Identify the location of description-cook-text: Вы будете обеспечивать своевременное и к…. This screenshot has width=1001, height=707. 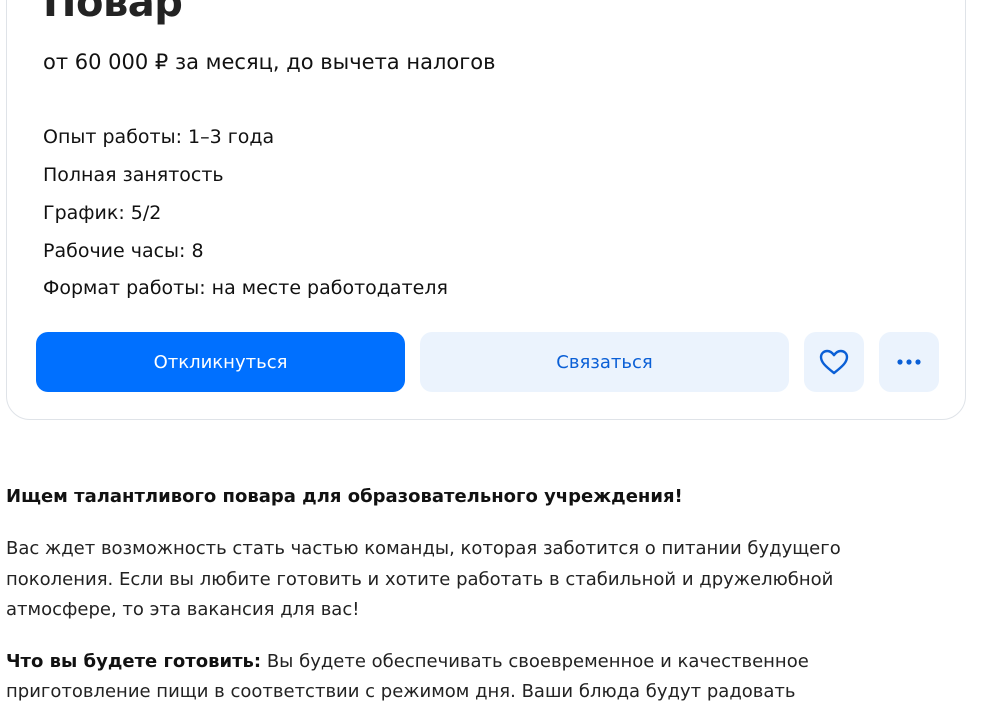
(535, 661).